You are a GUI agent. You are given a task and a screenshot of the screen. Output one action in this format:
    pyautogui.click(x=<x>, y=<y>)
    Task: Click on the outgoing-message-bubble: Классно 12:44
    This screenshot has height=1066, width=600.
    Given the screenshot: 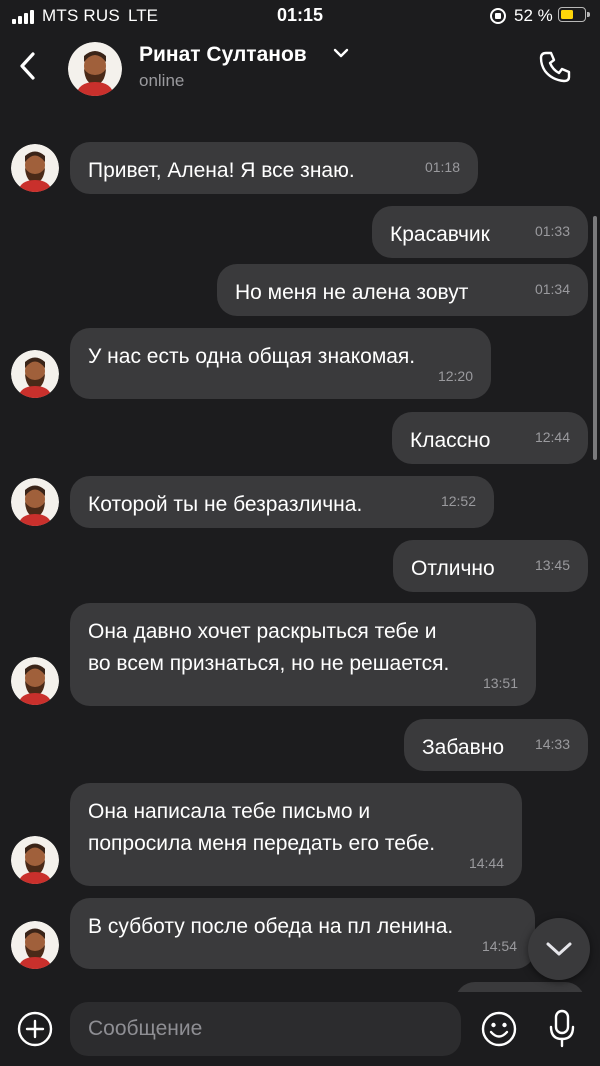 What is the action you would take?
    pyautogui.click(x=490, y=438)
    